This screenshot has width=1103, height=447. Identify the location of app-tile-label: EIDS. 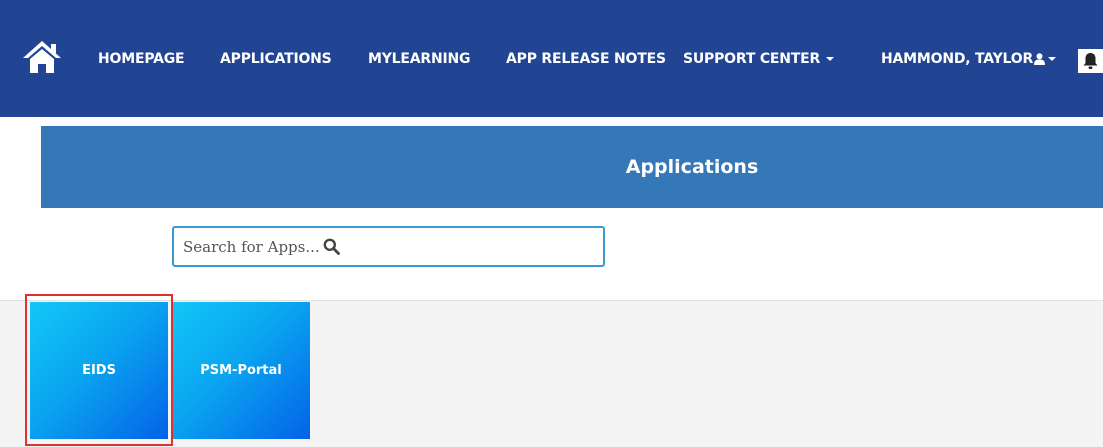
(99, 370).